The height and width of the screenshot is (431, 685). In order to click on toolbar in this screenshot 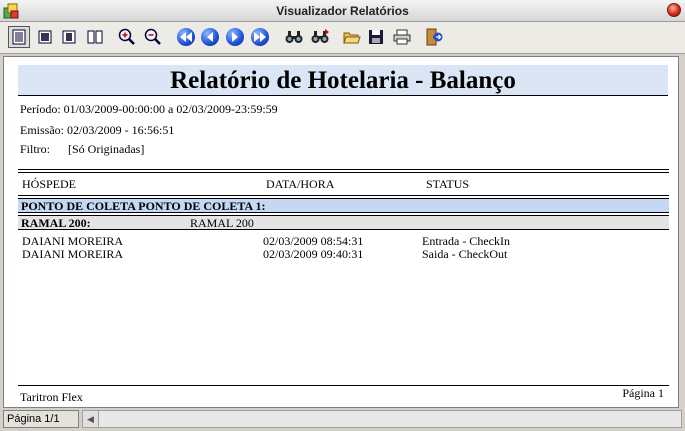, I will do `click(342, 38)`.